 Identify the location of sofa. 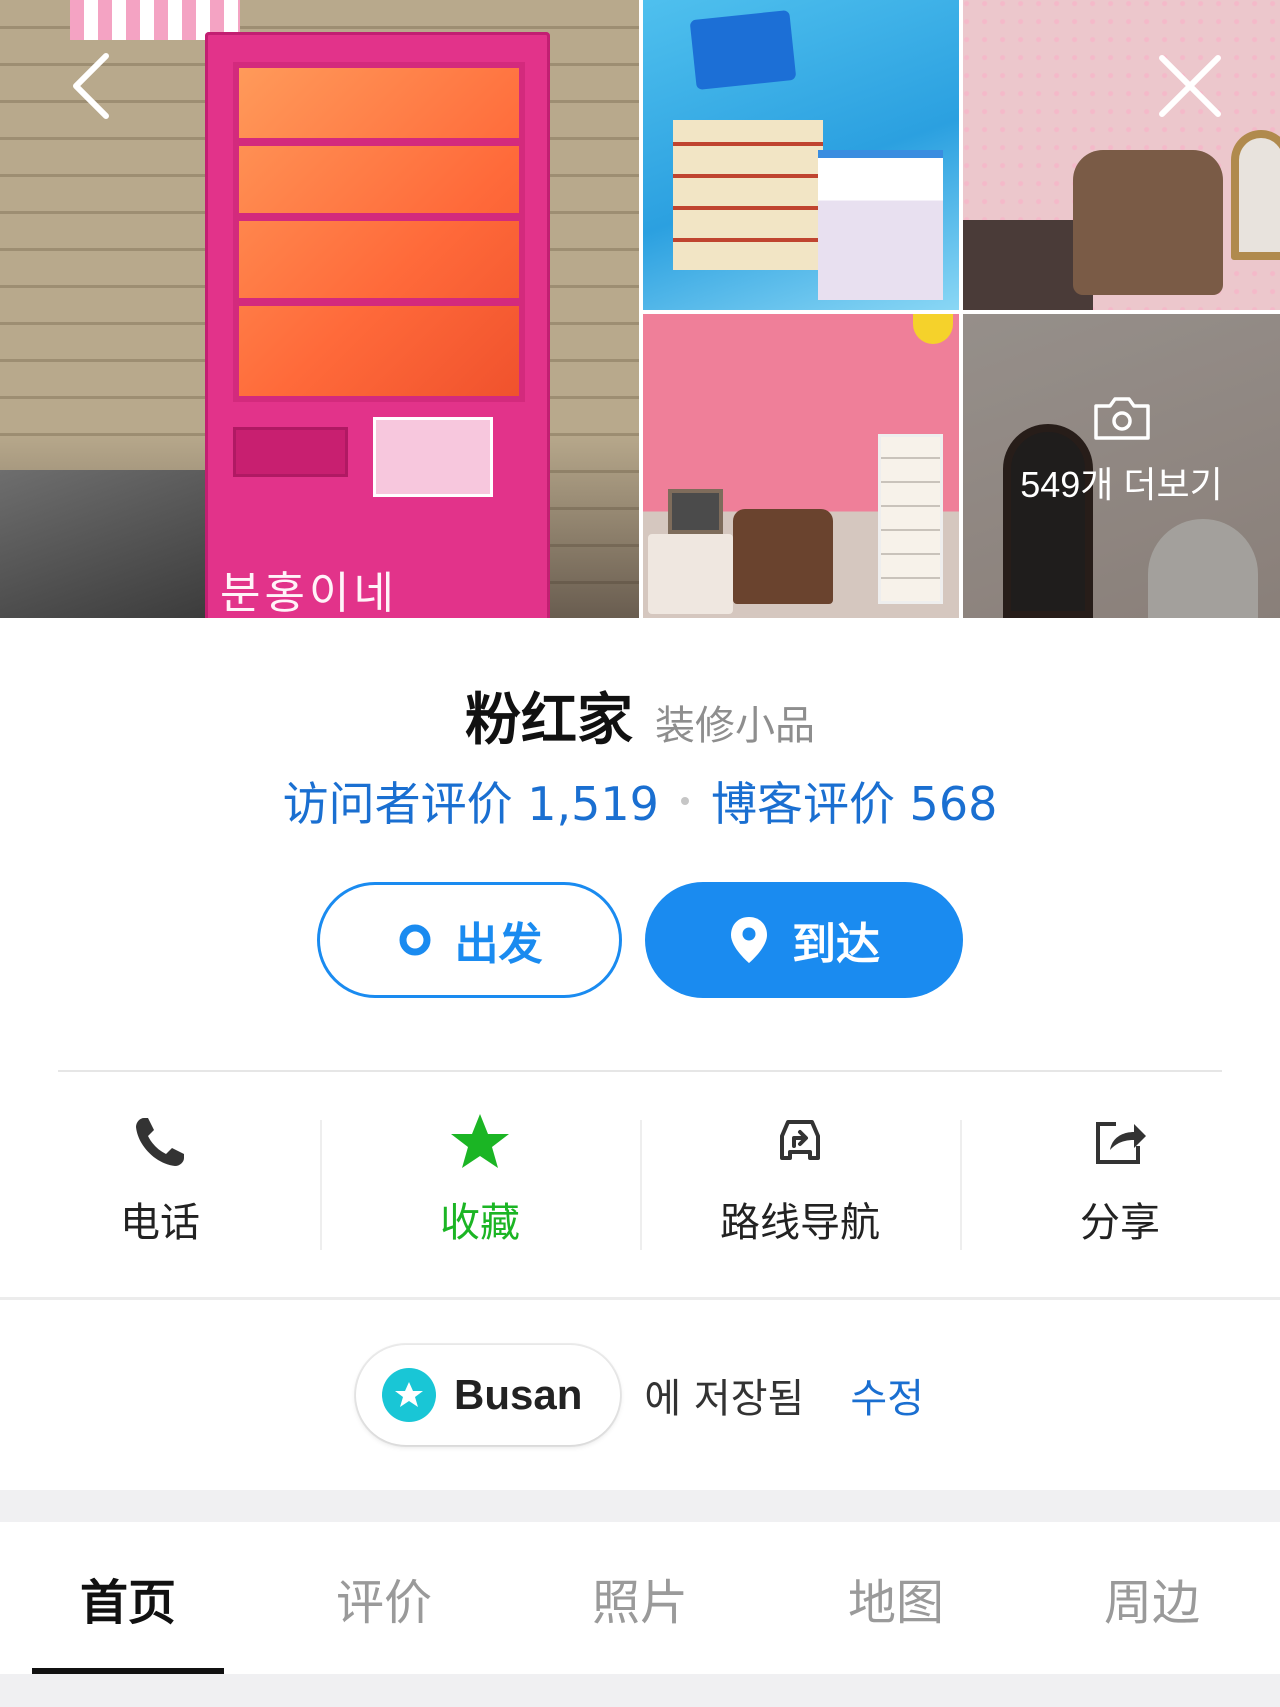
(1148, 222).